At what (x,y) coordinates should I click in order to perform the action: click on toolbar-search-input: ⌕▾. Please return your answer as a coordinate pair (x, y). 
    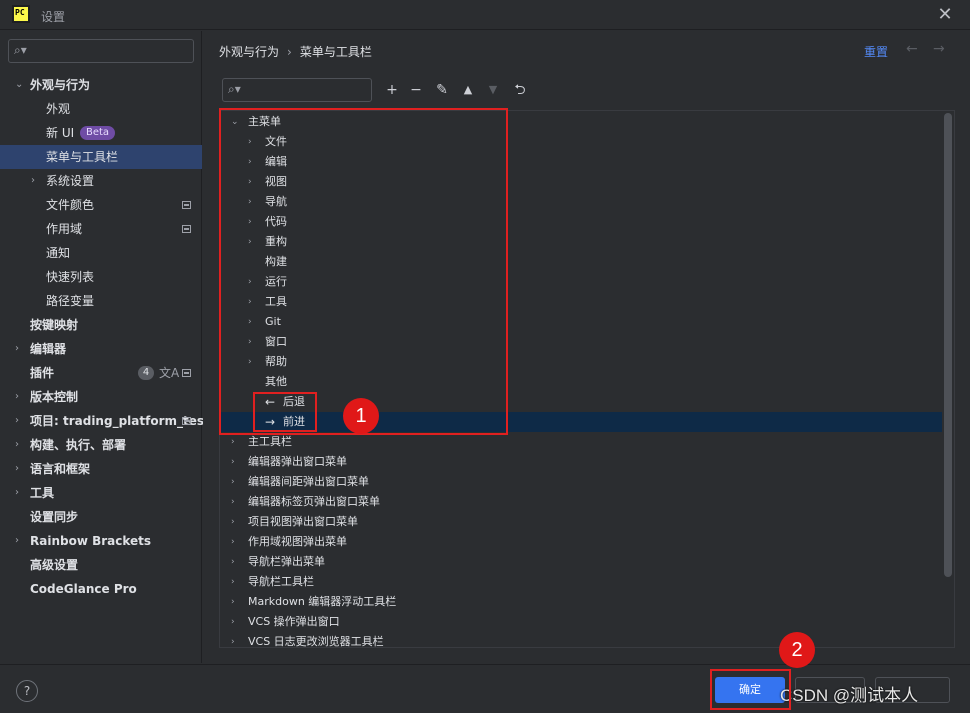
    Looking at the image, I should click on (297, 90).